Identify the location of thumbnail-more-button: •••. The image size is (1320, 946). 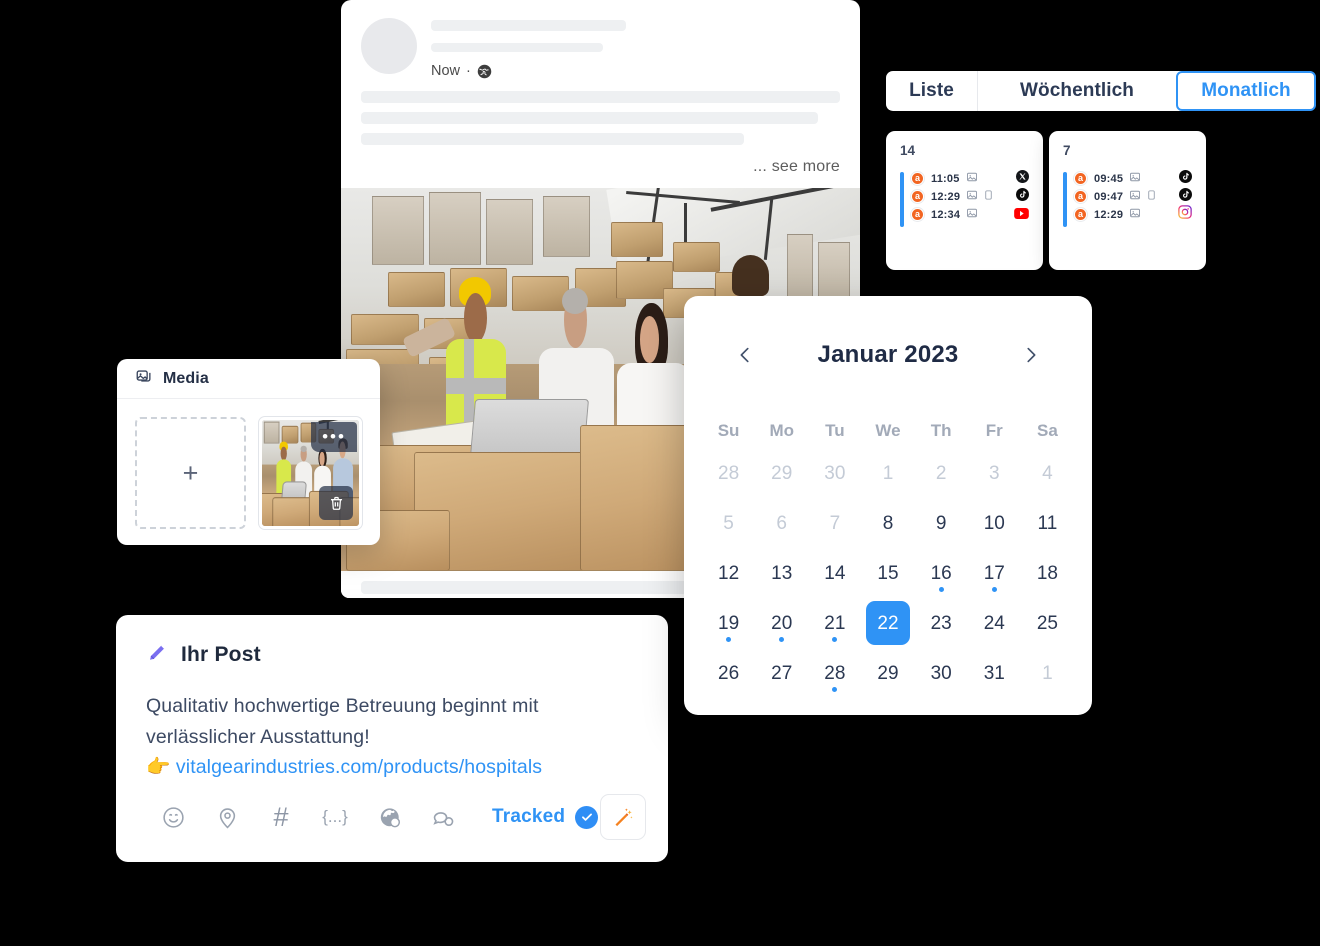
(334, 437).